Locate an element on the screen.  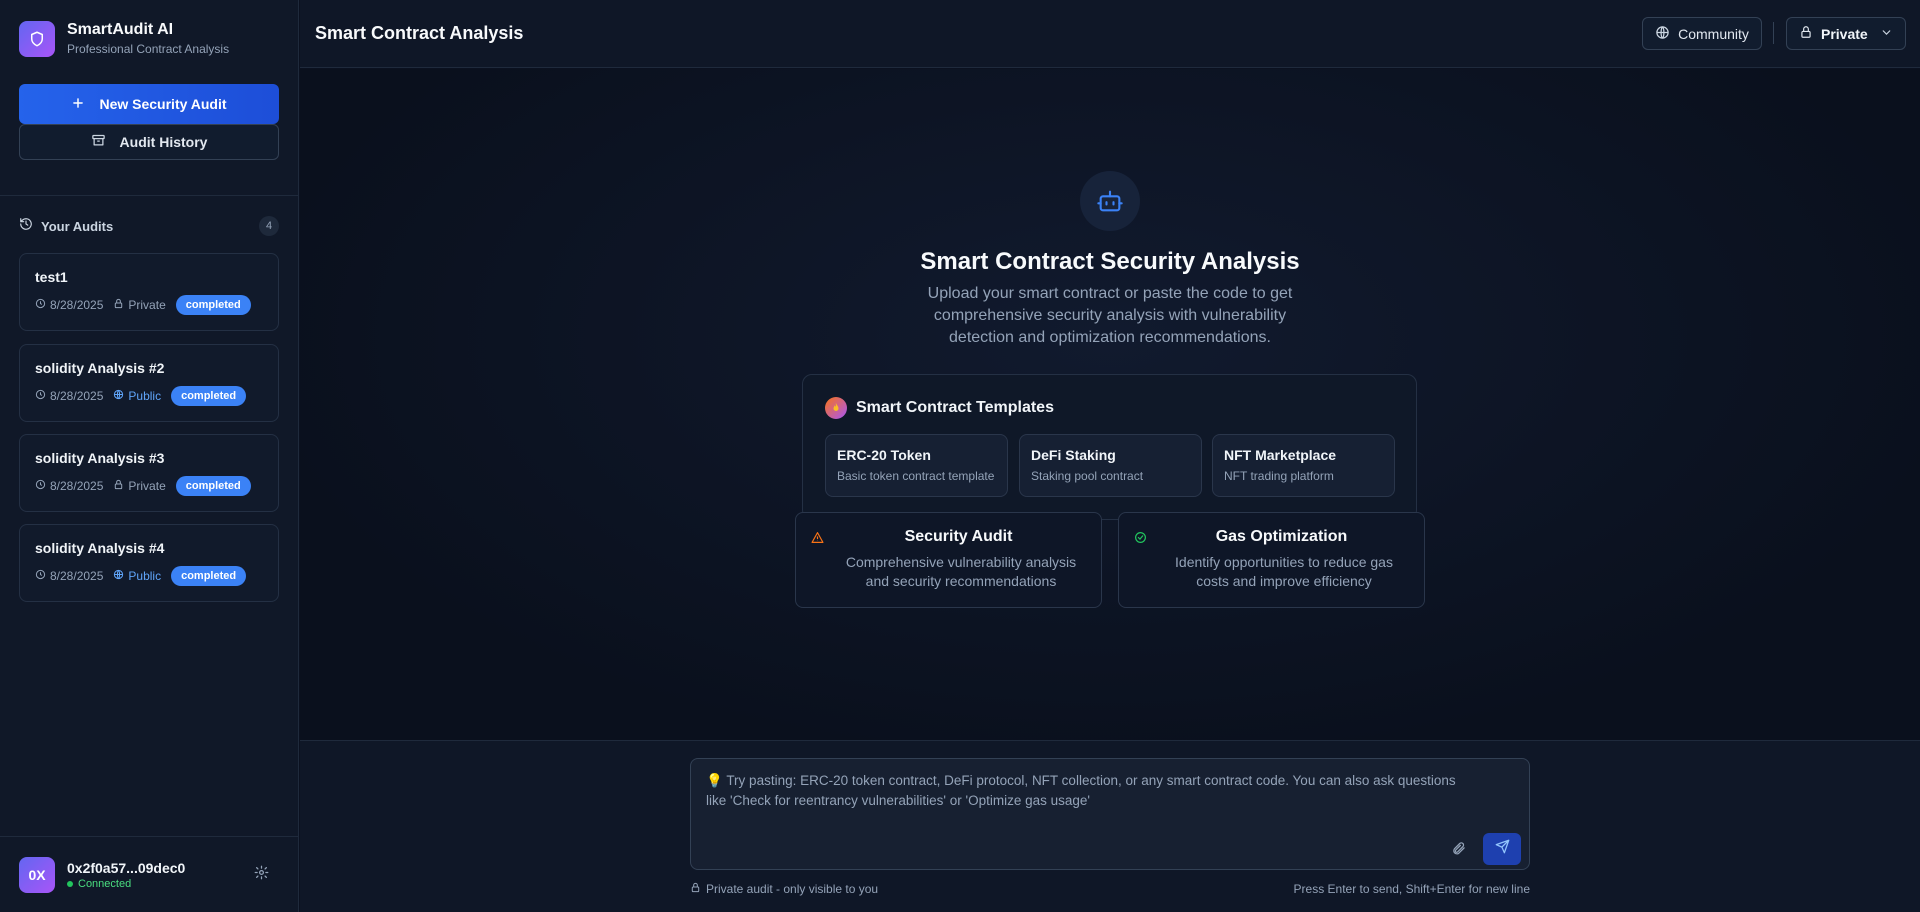
template-name: DeFi Staking is located at coordinates (1073, 455).